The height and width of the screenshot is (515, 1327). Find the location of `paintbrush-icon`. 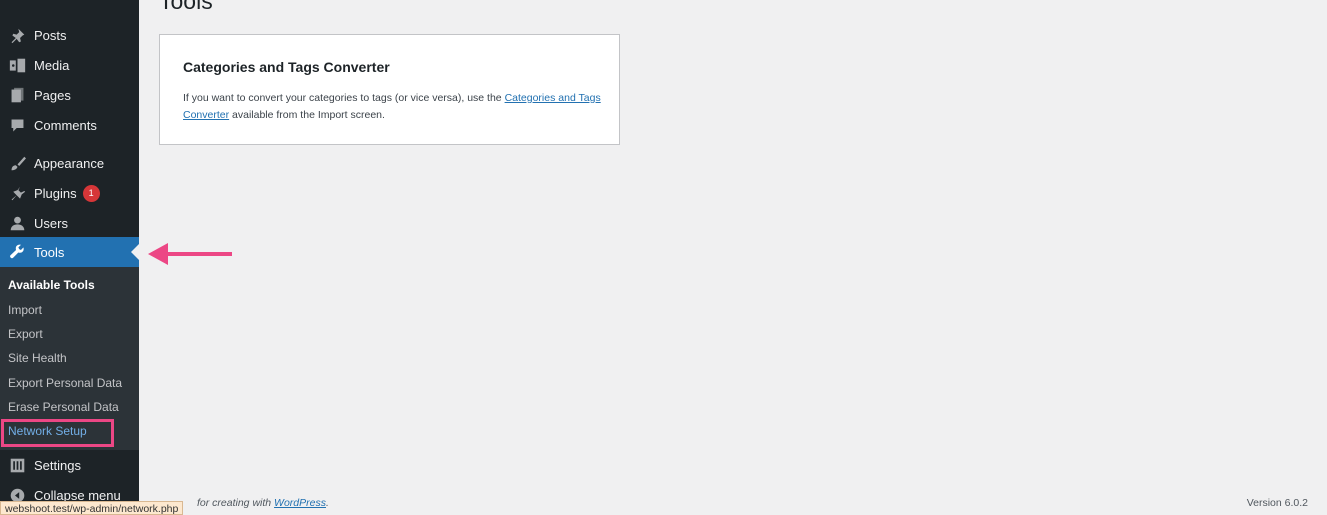

paintbrush-icon is located at coordinates (17, 163).